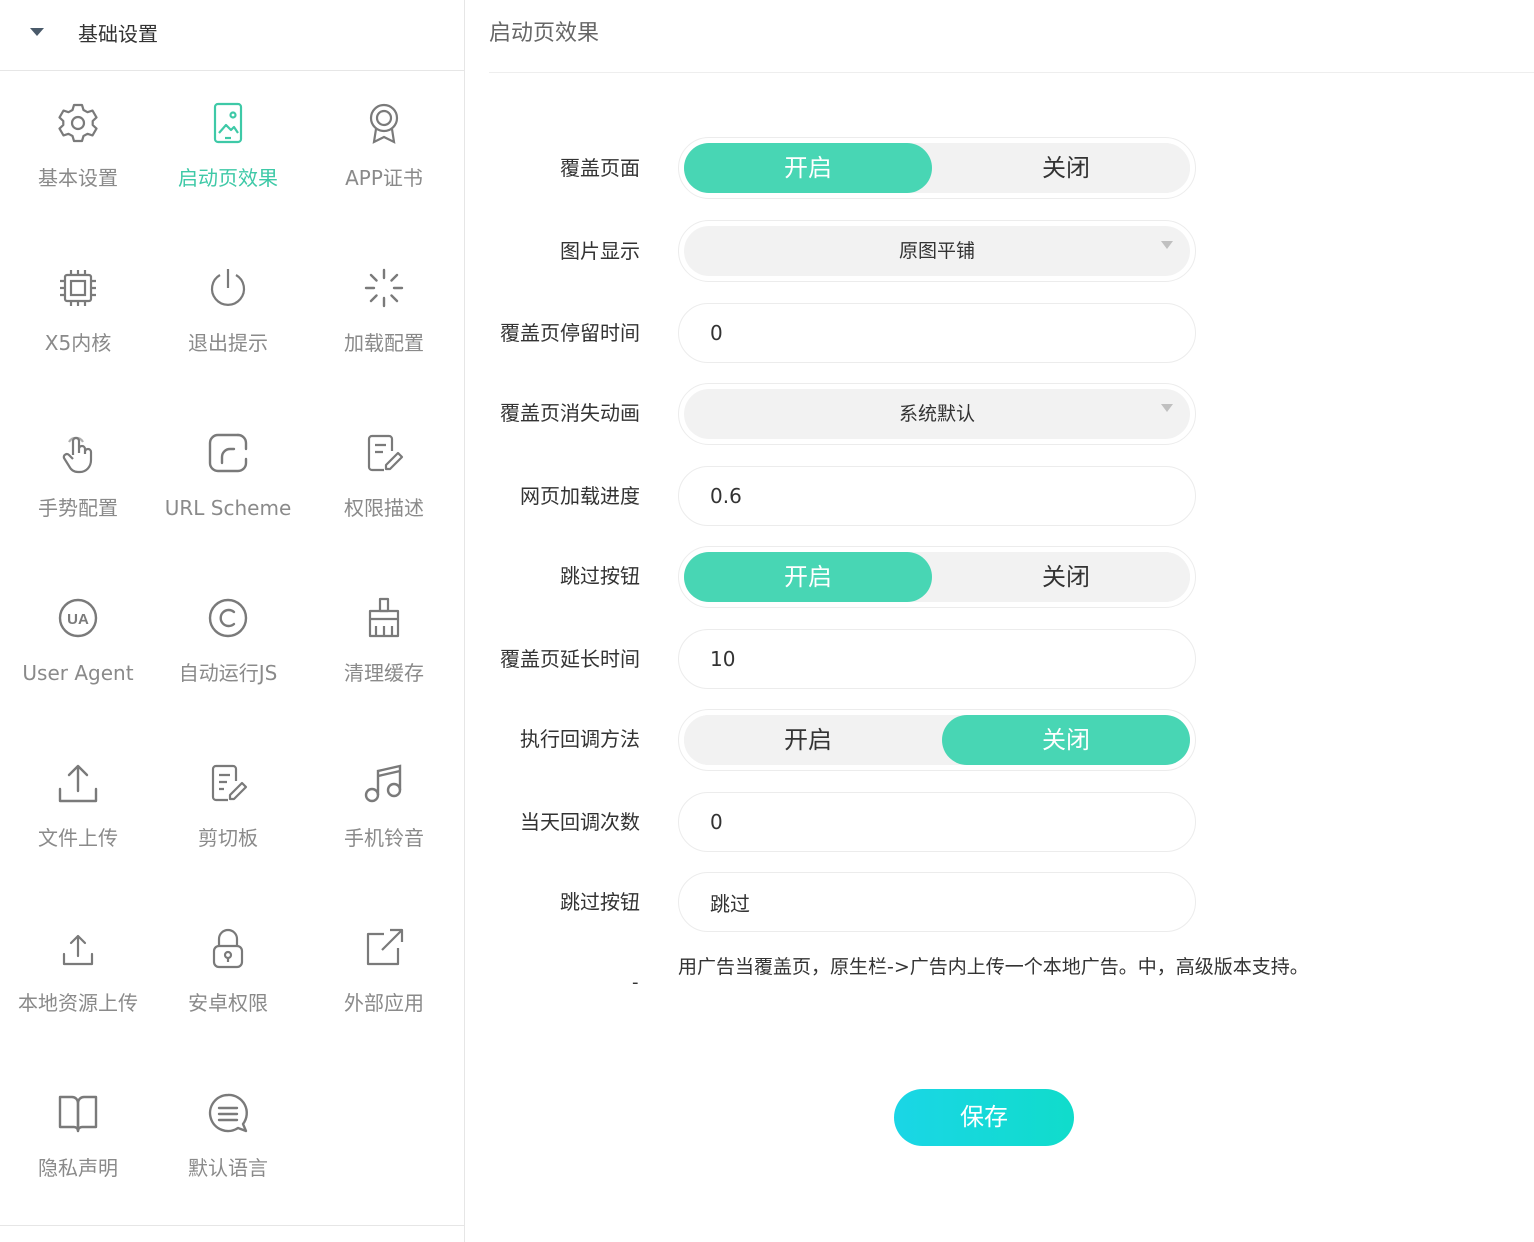 The width and height of the screenshot is (1534, 1242). I want to click on daily-callbacks-label: 当天回调次数, so click(580, 822).